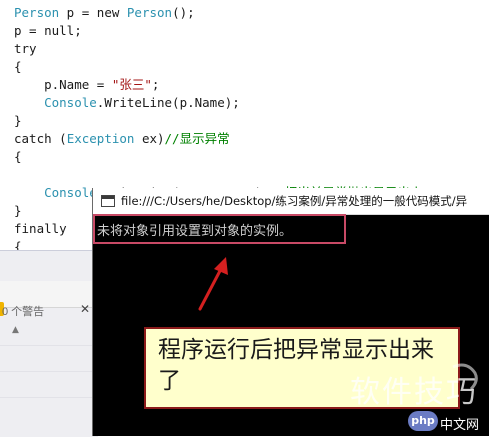 The image size is (489, 437). I want to click on console-output-text: 未将对象引用设置到对象的实例。, so click(195, 231).